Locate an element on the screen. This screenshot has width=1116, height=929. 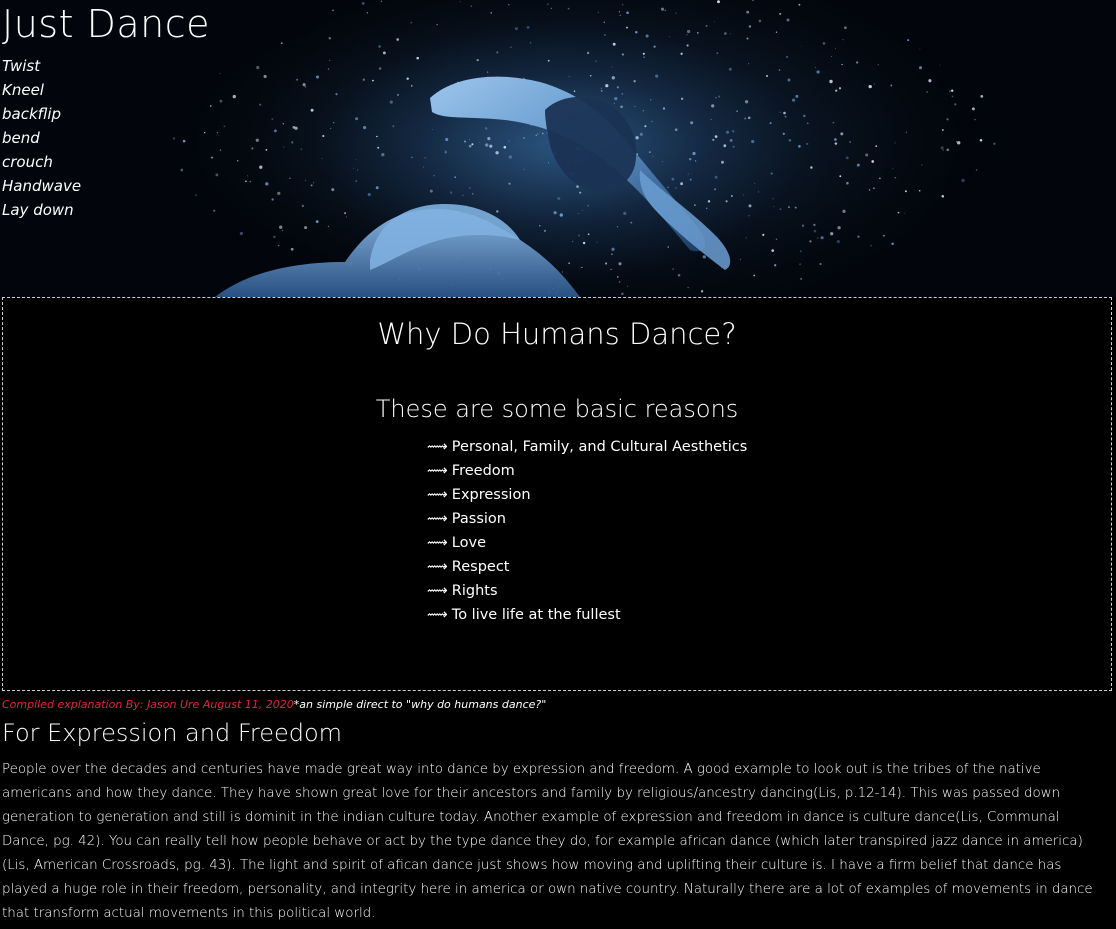
reason-item: ⟿ Love is located at coordinates (587, 543).